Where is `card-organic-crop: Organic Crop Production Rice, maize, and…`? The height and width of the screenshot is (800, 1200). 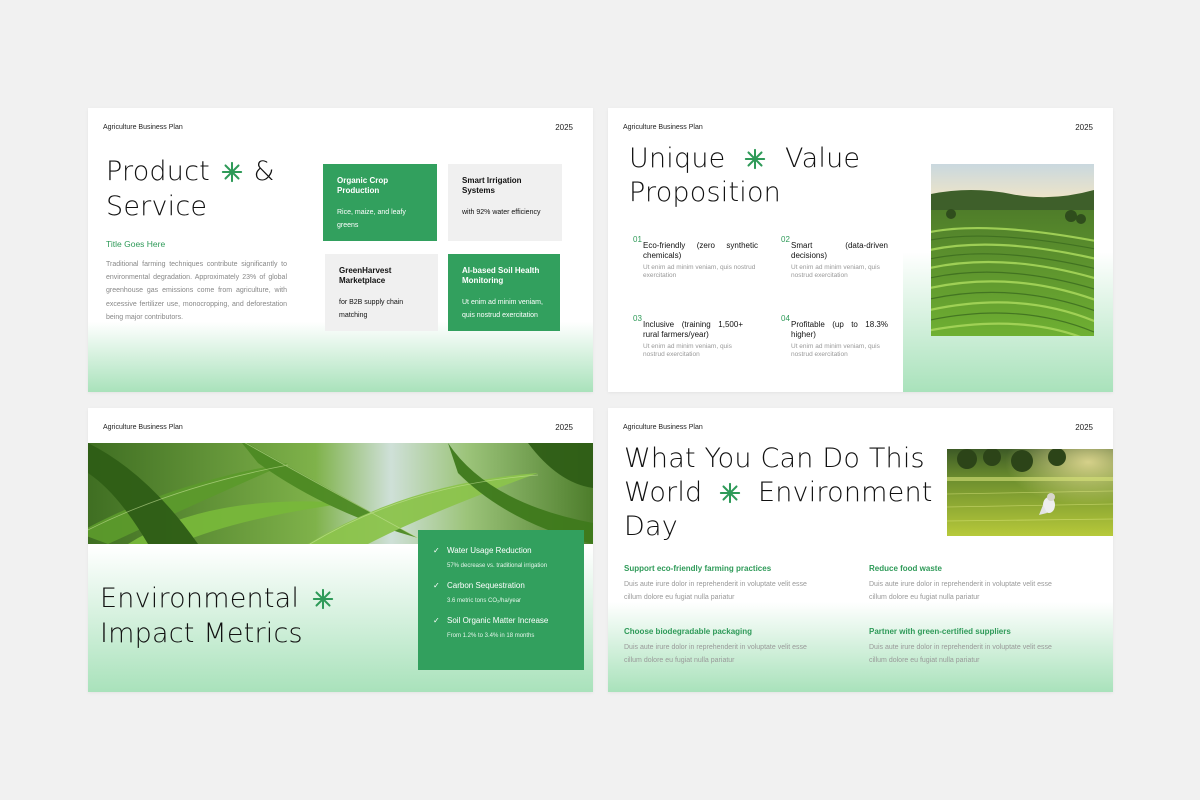 card-organic-crop: Organic Crop Production Rice, maize, and… is located at coordinates (380, 202).